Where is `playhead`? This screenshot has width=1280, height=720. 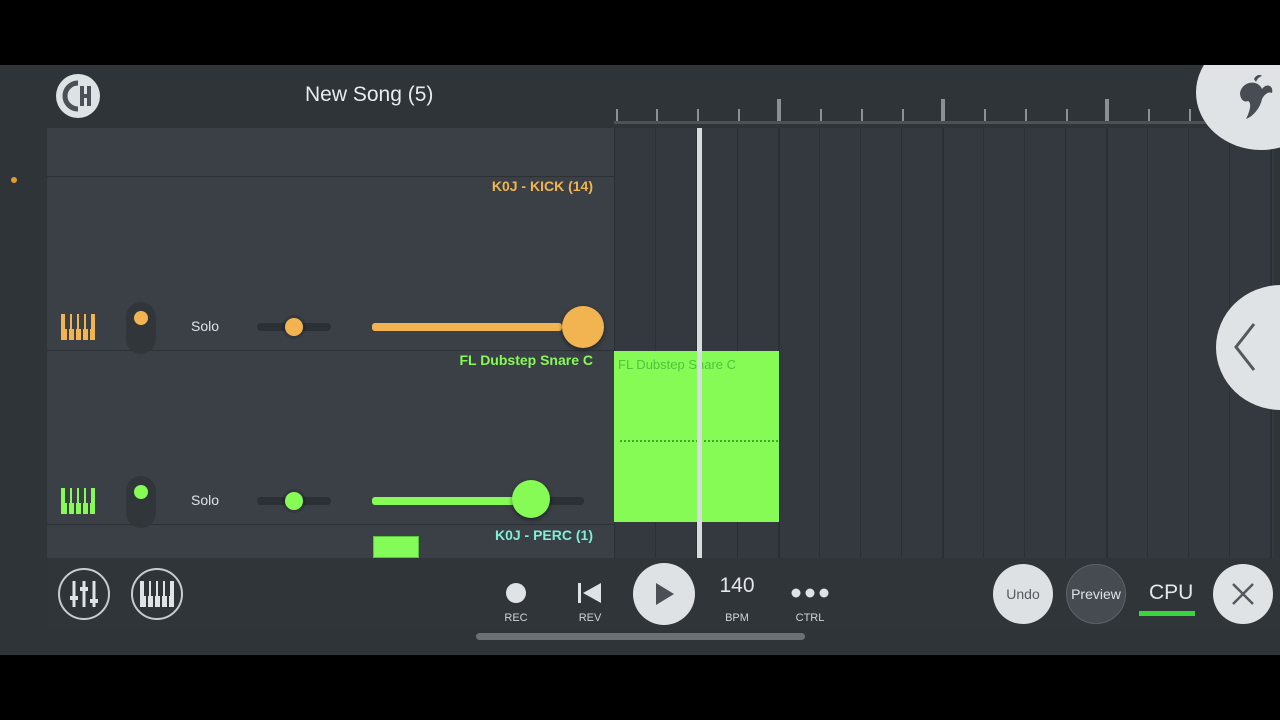 playhead is located at coordinates (699, 343).